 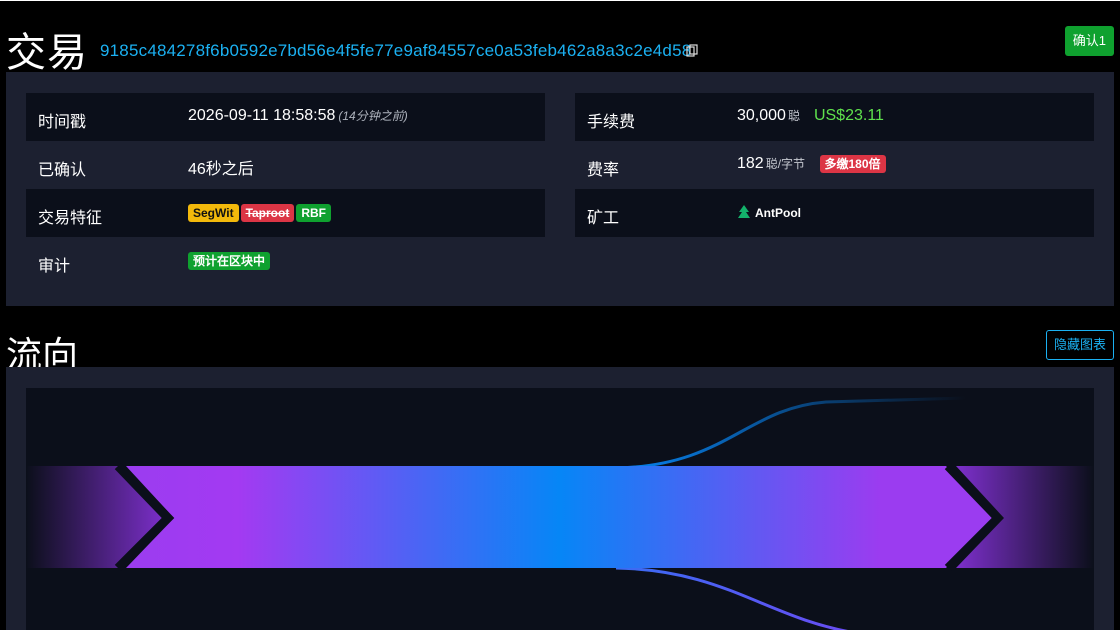 What do you see at coordinates (221, 169) in the screenshot?
I see `confirmed-value: 46秒之后` at bounding box center [221, 169].